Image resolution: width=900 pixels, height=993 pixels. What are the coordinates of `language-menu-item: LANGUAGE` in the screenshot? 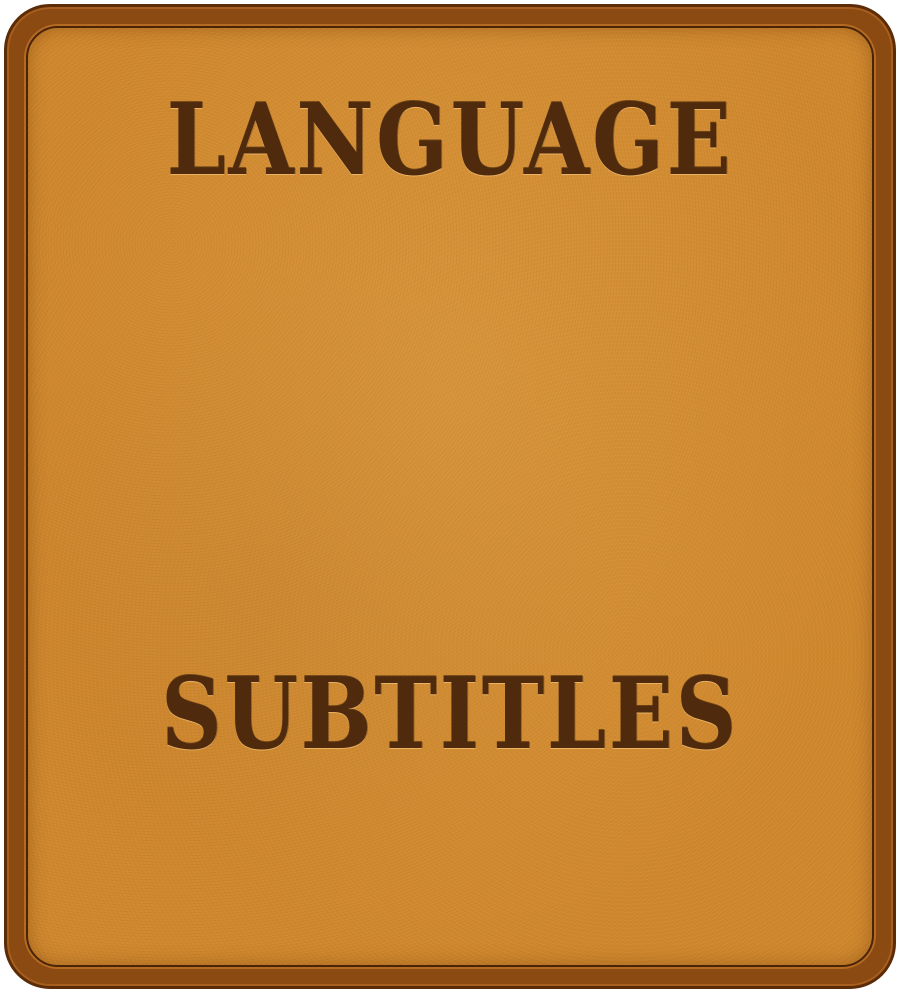 It's located at (450, 141).